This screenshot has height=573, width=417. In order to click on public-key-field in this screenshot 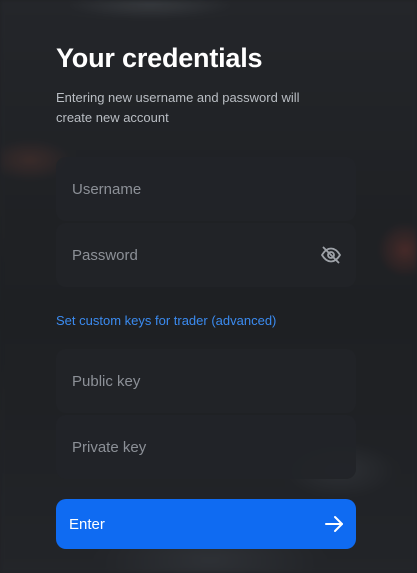, I will do `click(206, 381)`.